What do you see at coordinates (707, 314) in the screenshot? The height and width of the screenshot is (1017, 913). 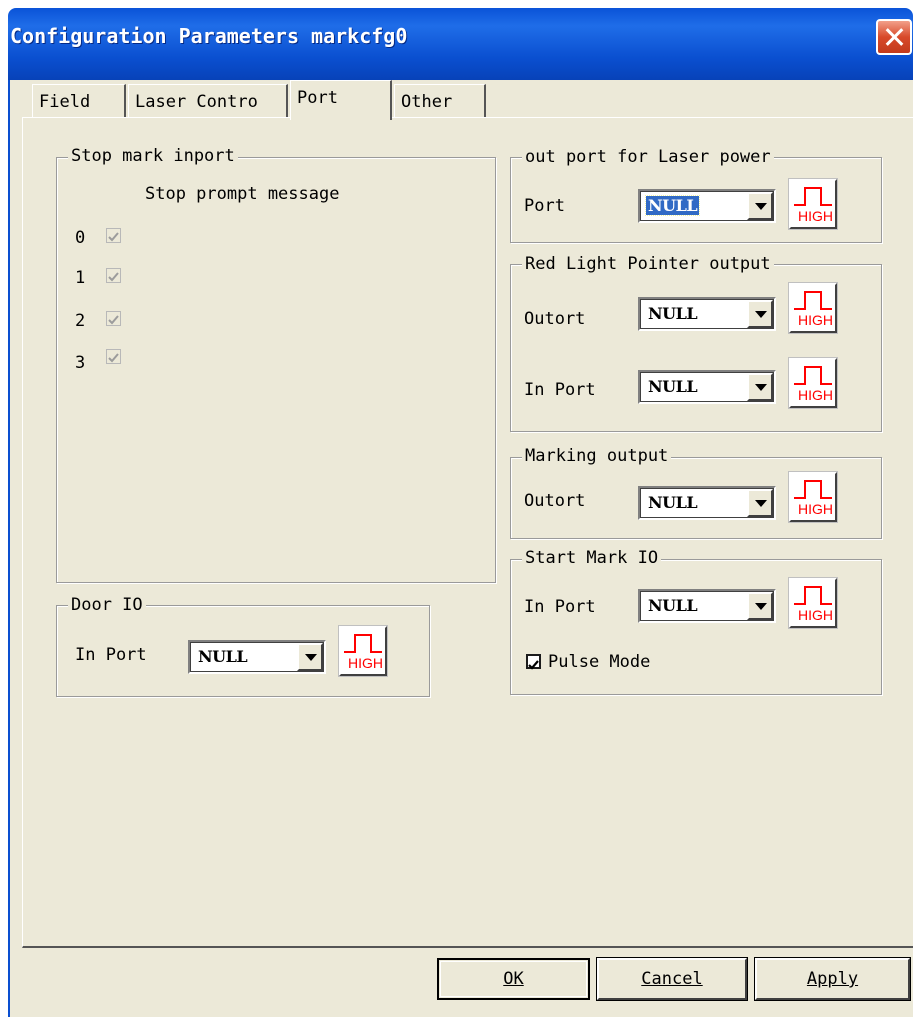 I see `red-out-port-select: NULL` at bounding box center [707, 314].